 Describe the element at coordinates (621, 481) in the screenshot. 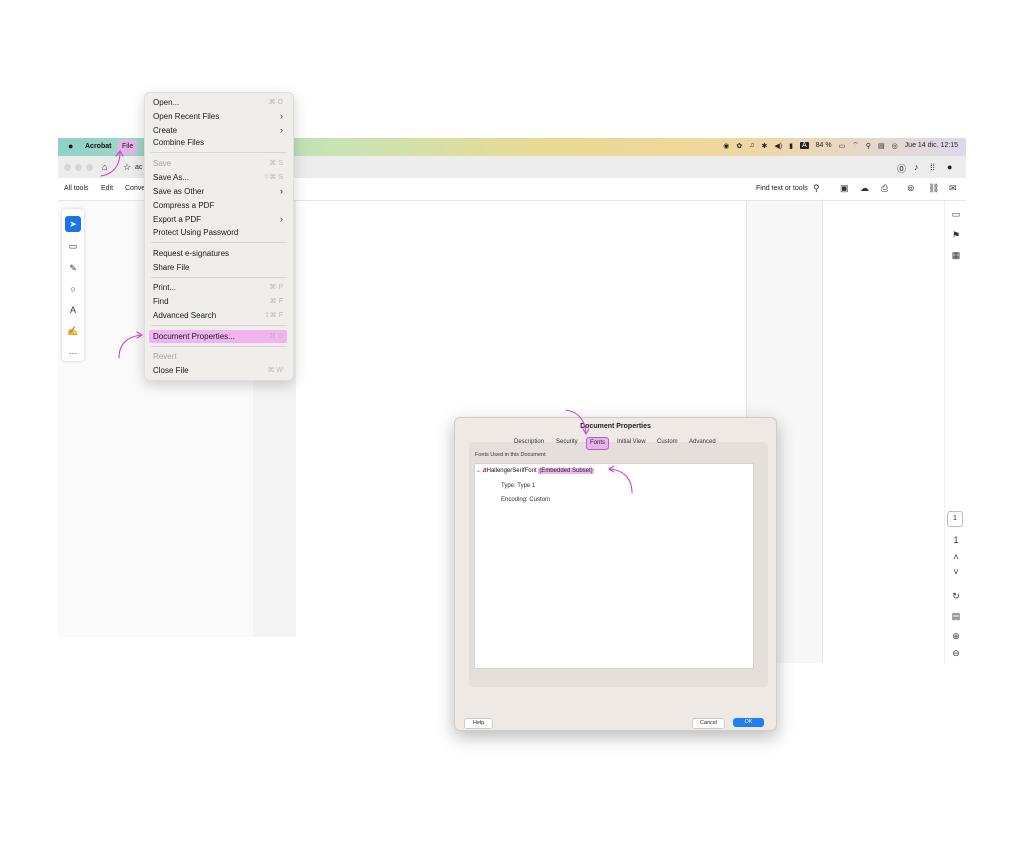

I see `arrow-to-embedded-subset` at that location.